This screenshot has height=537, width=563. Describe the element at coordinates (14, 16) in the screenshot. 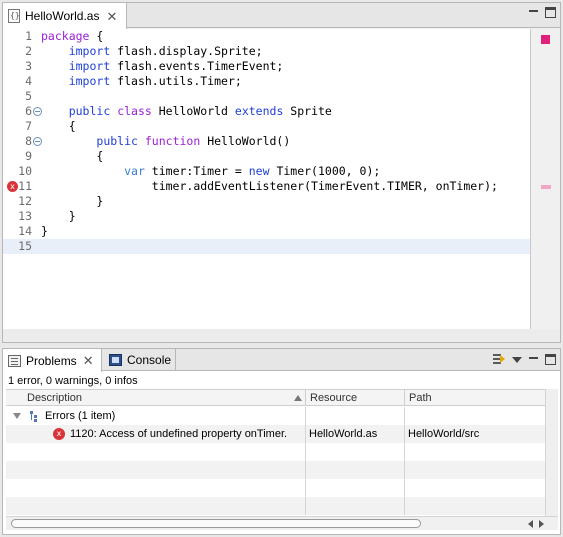

I see `actionscript-file-icon` at that location.